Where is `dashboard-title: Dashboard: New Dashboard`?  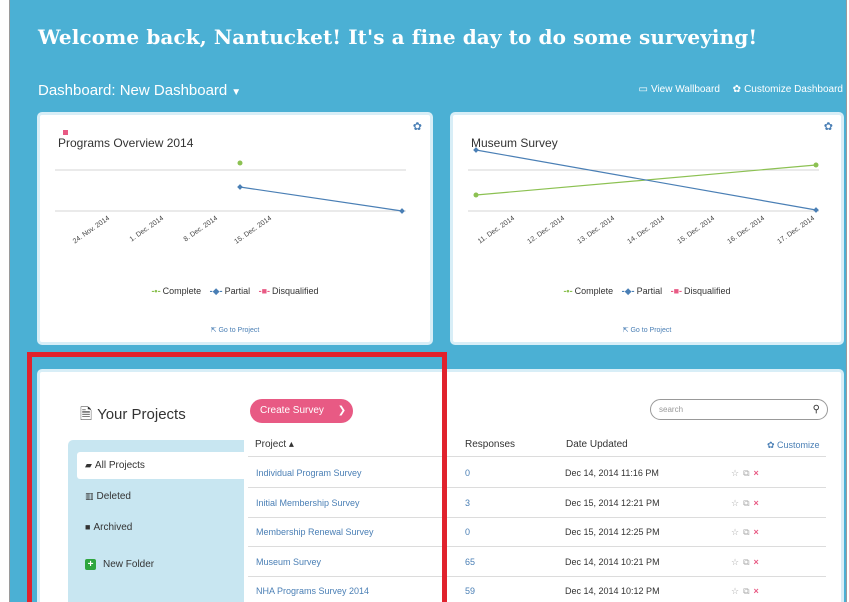 dashboard-title: Dashboard: New Dashboard is located at coordinates (133, 90).